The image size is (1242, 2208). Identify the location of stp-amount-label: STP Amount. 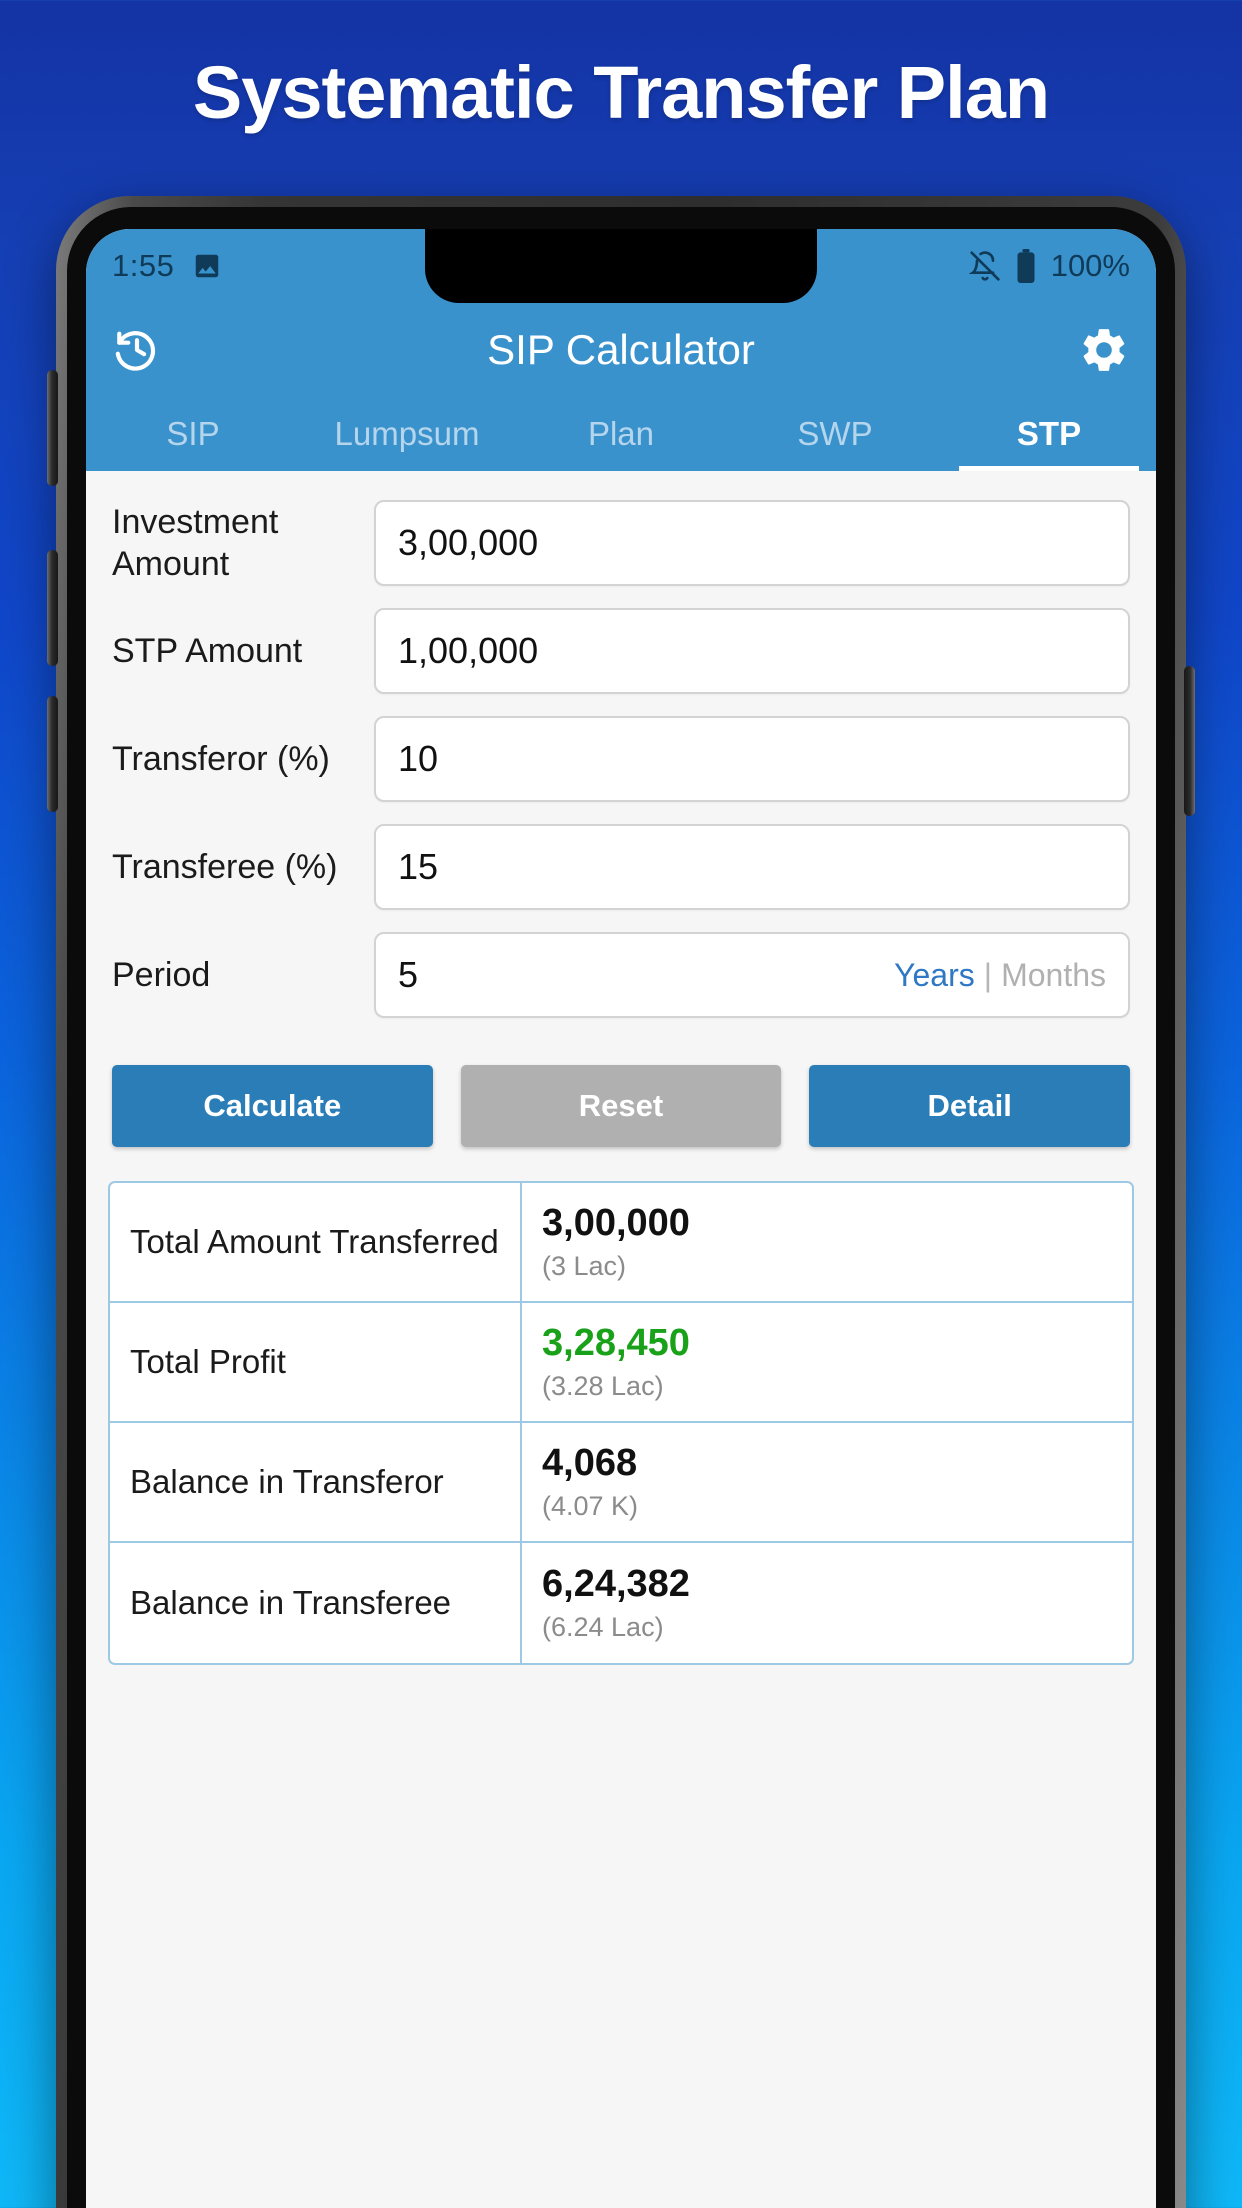
(207, 650).